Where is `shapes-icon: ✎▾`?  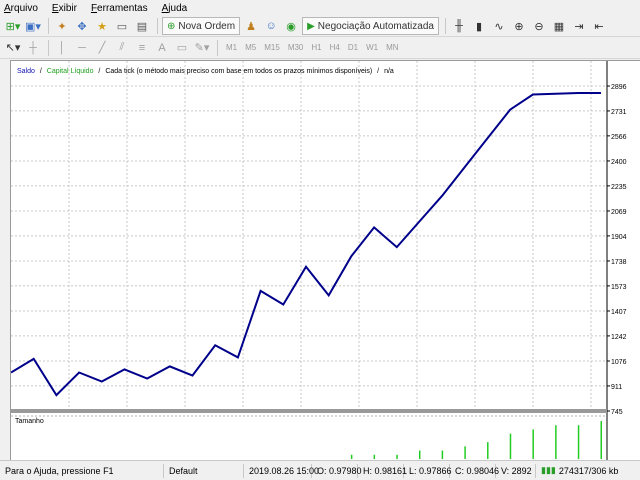 shapes-icon: ✎▾ is located at coordinates (202, 48).